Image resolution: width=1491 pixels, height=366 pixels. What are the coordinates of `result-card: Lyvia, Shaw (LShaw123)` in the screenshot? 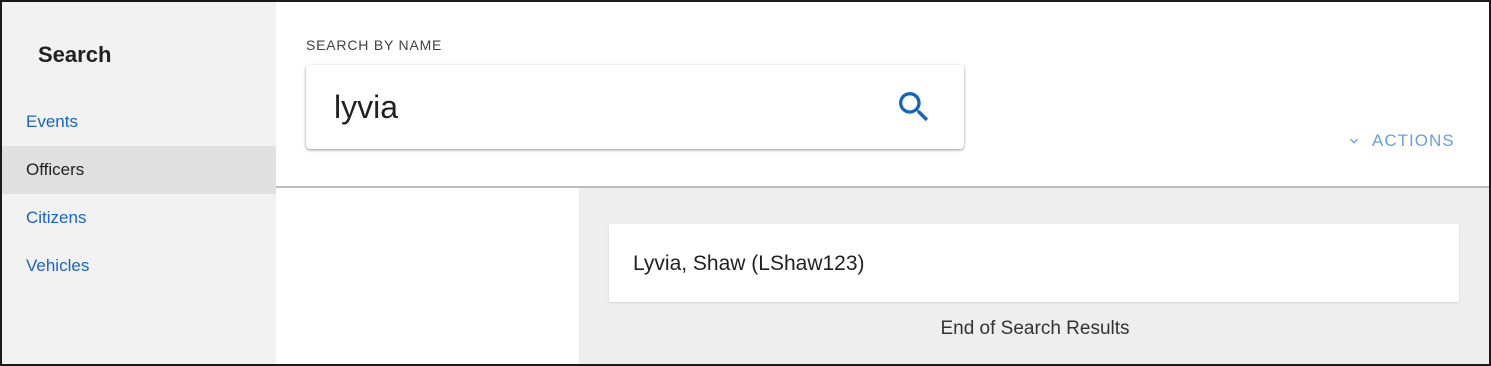 It's located at (1034, 263).